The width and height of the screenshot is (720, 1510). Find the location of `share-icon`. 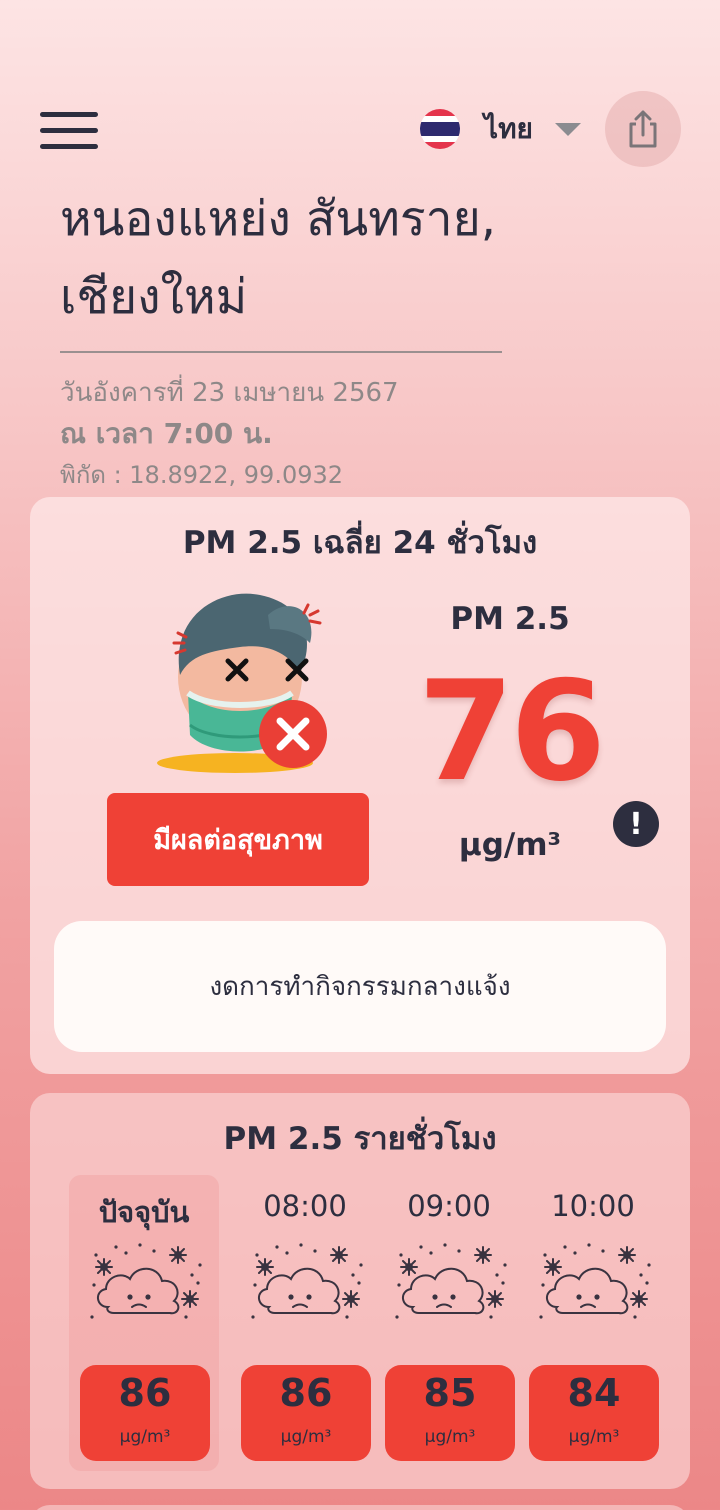

share-icon is located at coordinates (643, 129).